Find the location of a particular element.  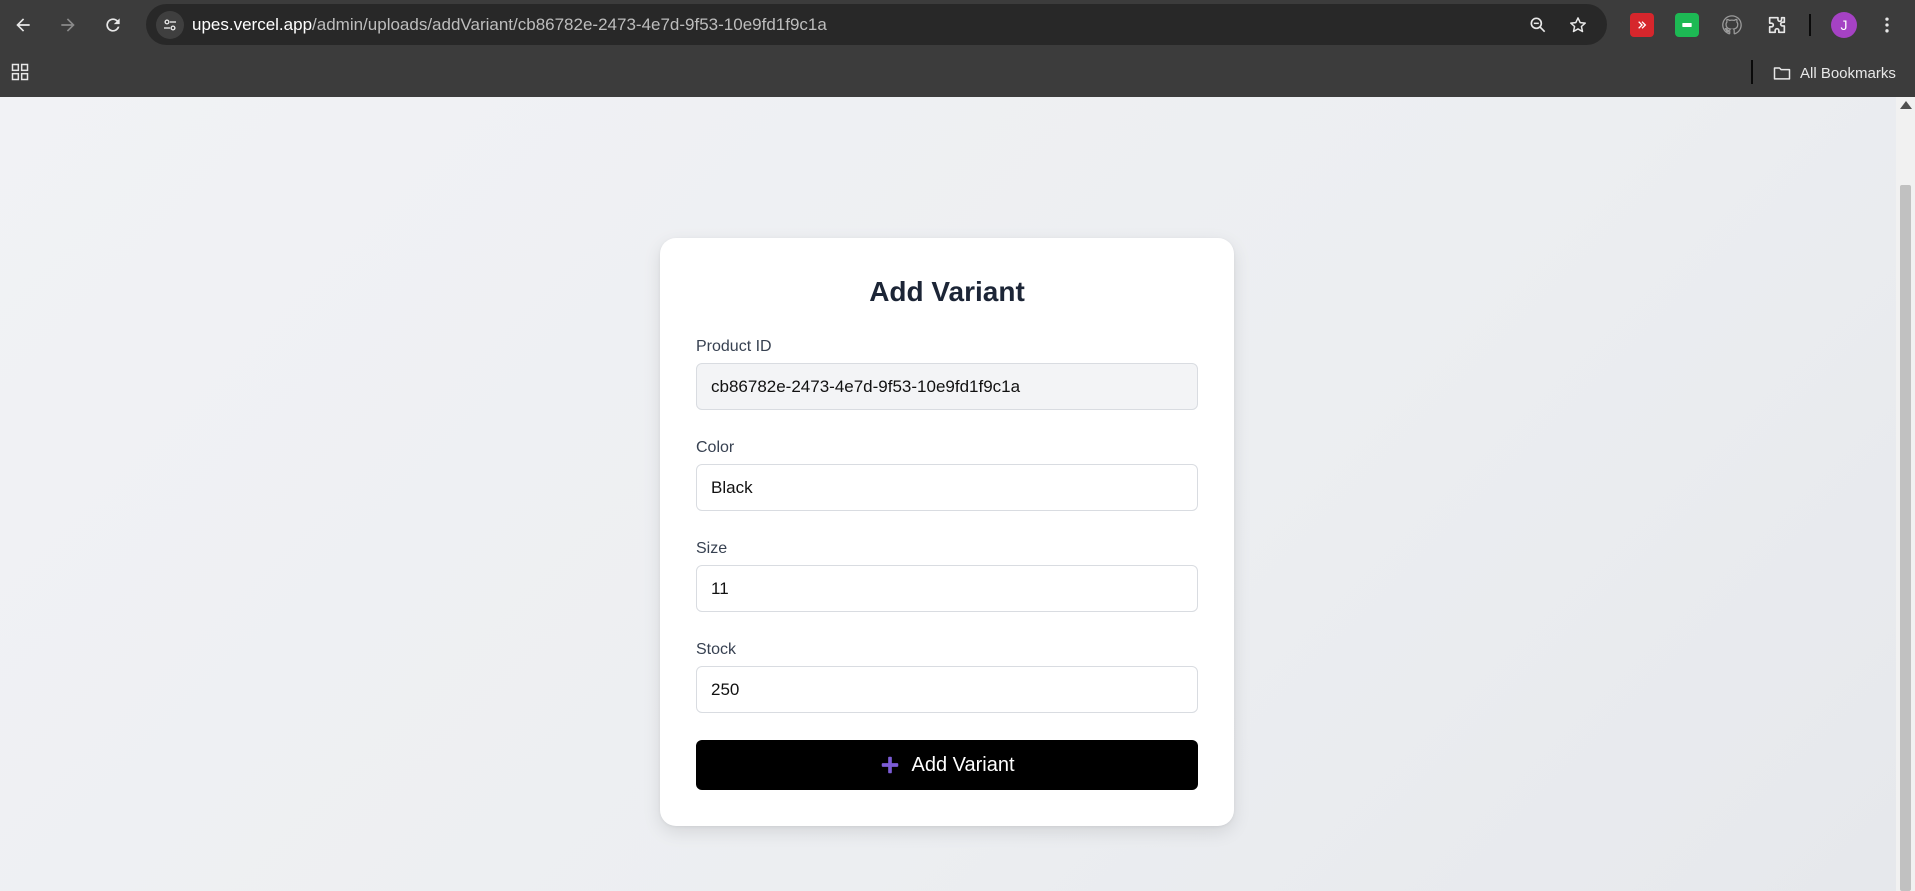

site-settings-icon is located at coordinates (170, 25).